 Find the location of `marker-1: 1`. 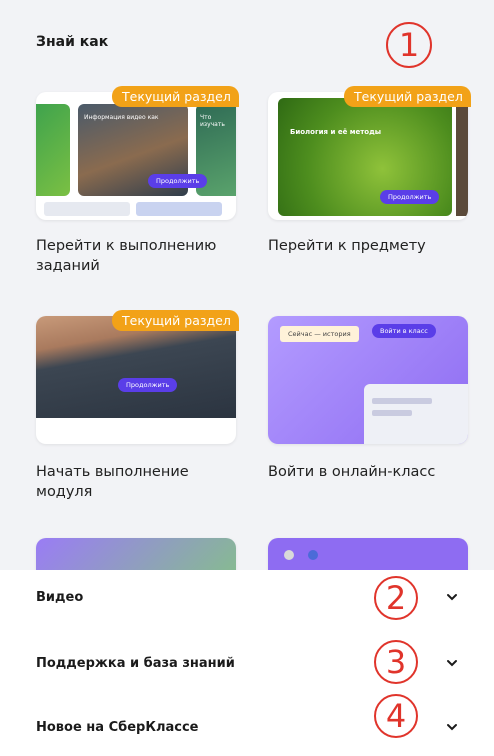

marker-1: 1 is located at coordinates (409, 45).